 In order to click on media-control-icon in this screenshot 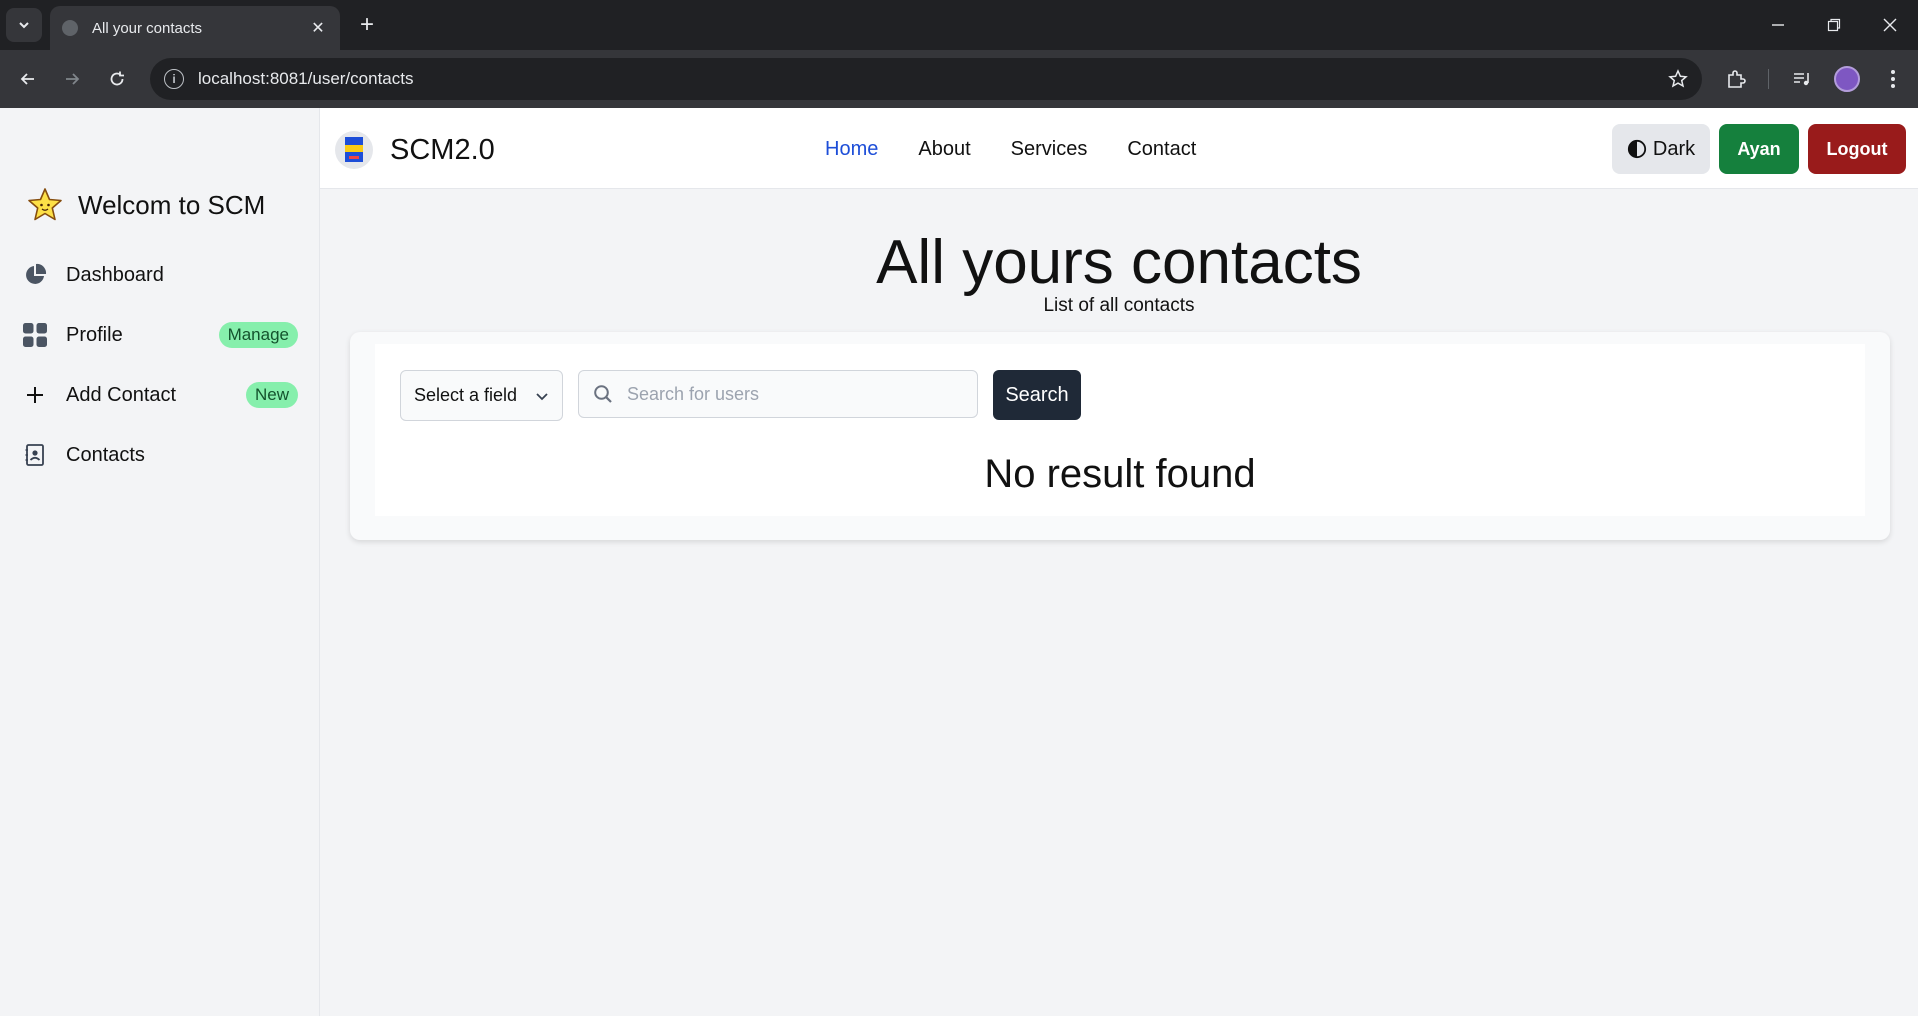, I will do `click(1802, 79)`.